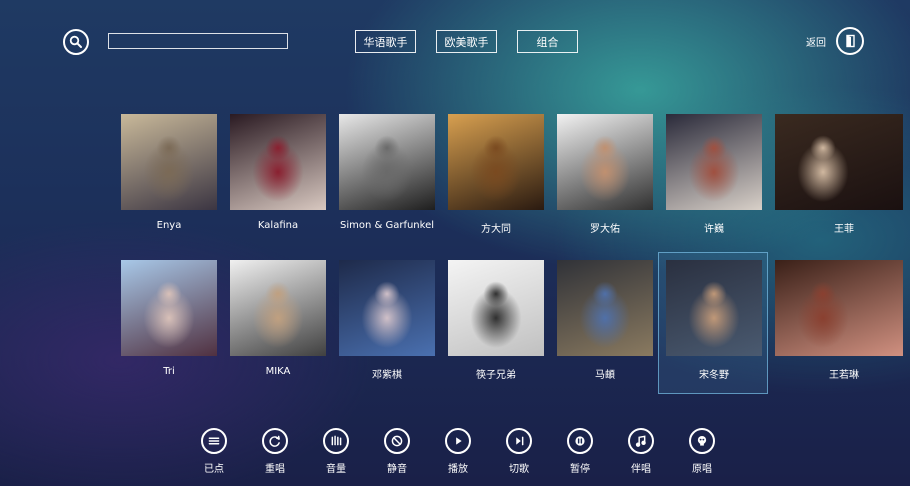 The width and height of the screenshot is (910, 486). I want to click on artist-card: 筷子兄弟, so click(496, 320).